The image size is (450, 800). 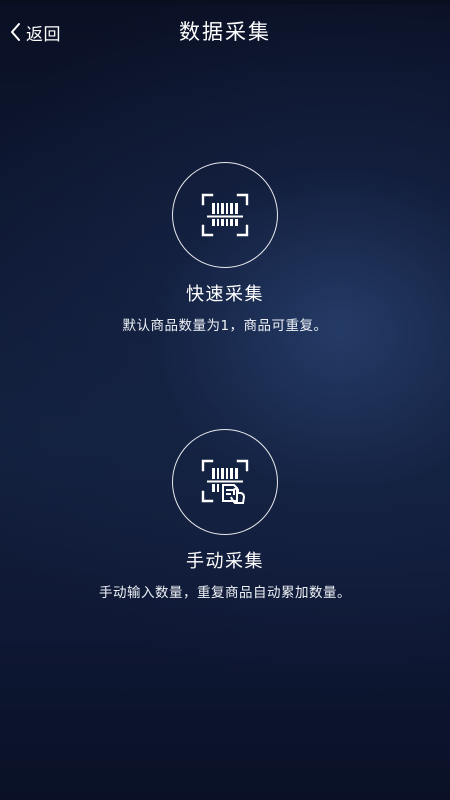 I want to click on quick-collect-description: 默认商品数量为1，商品可重复。, so click(x=225, y=326).